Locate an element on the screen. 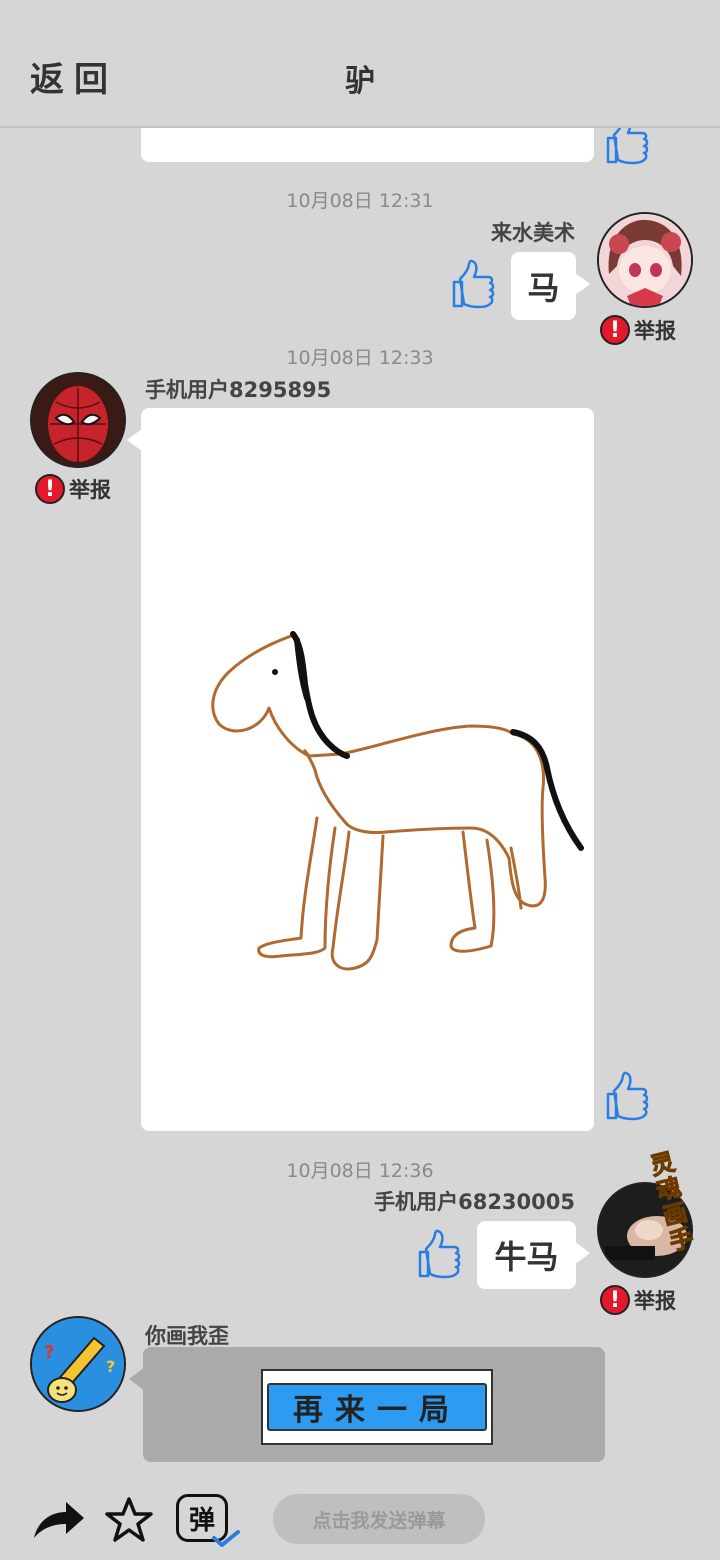 This screenshot has height=1560, width=720. danmu-placeholder: 点击我发送弹幕 is located at coordinates (379, 1520).